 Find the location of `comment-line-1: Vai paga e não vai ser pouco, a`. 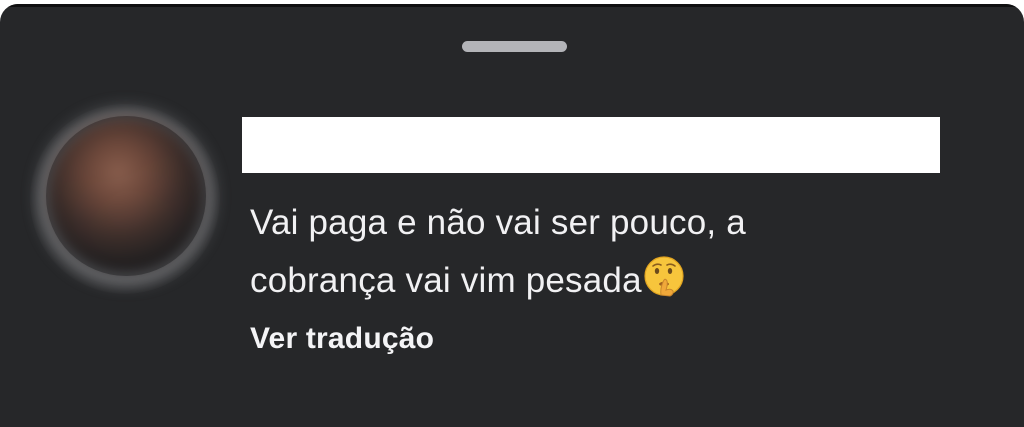

comment-line-1: Vai paga e não vai ser pouco, a is located at coordinates (498, 222).